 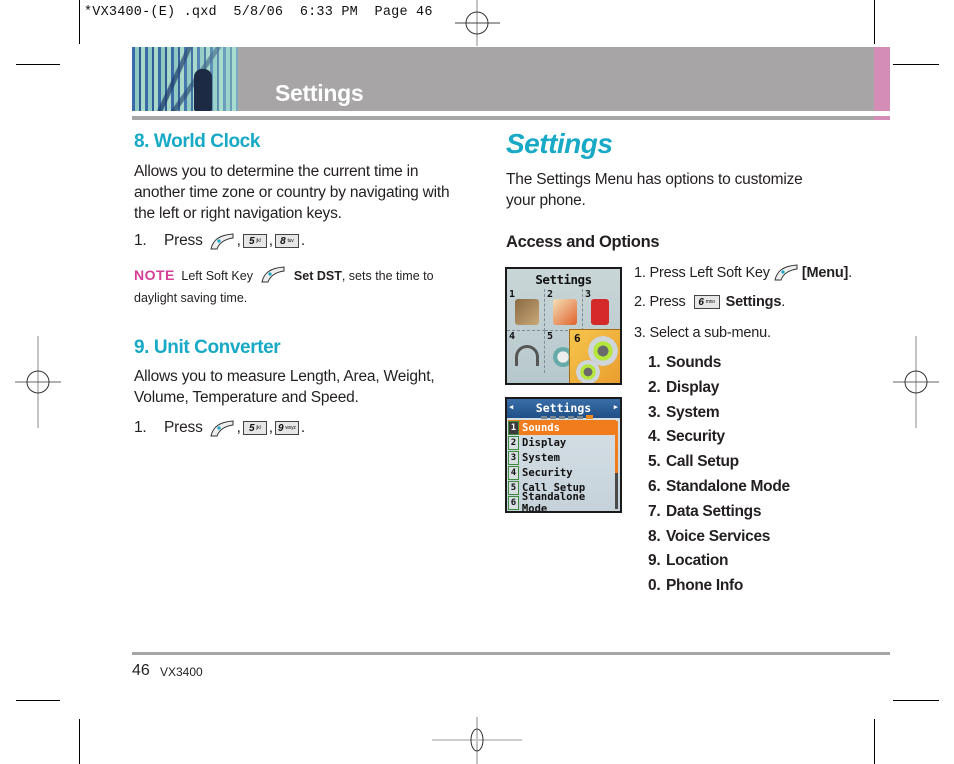 What do you see at coordinates (688, 561) in the screenshot?
I see `submenu-item: 9. Location` at bounding box center [688, 561].